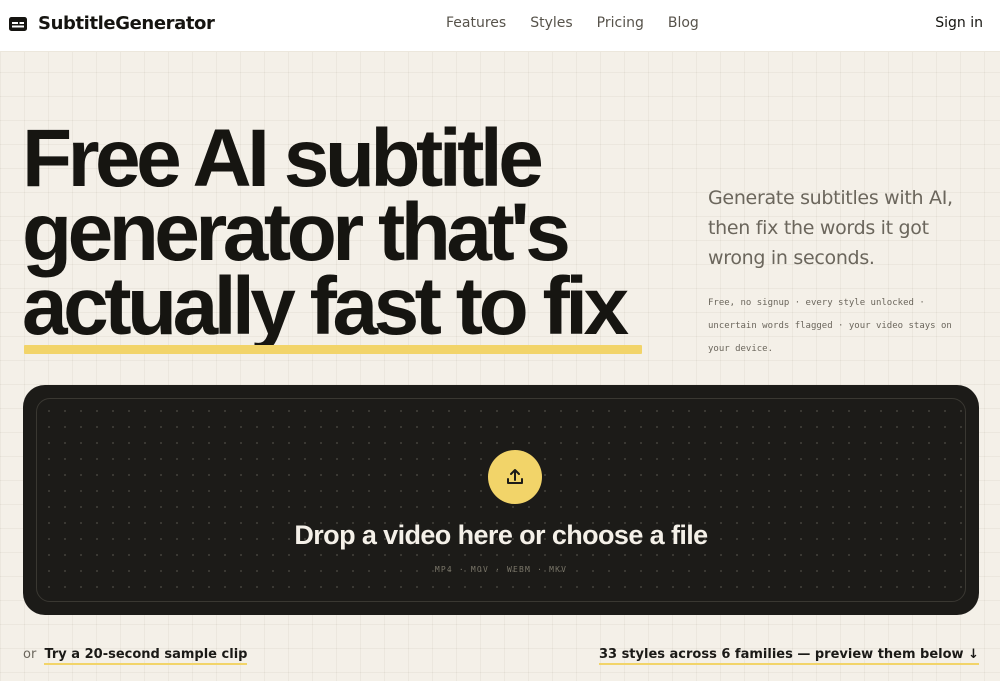 The width and height of the screenshot is (1000, 681). I want to click on sign-in-link: Sign in, so click(959, 23).